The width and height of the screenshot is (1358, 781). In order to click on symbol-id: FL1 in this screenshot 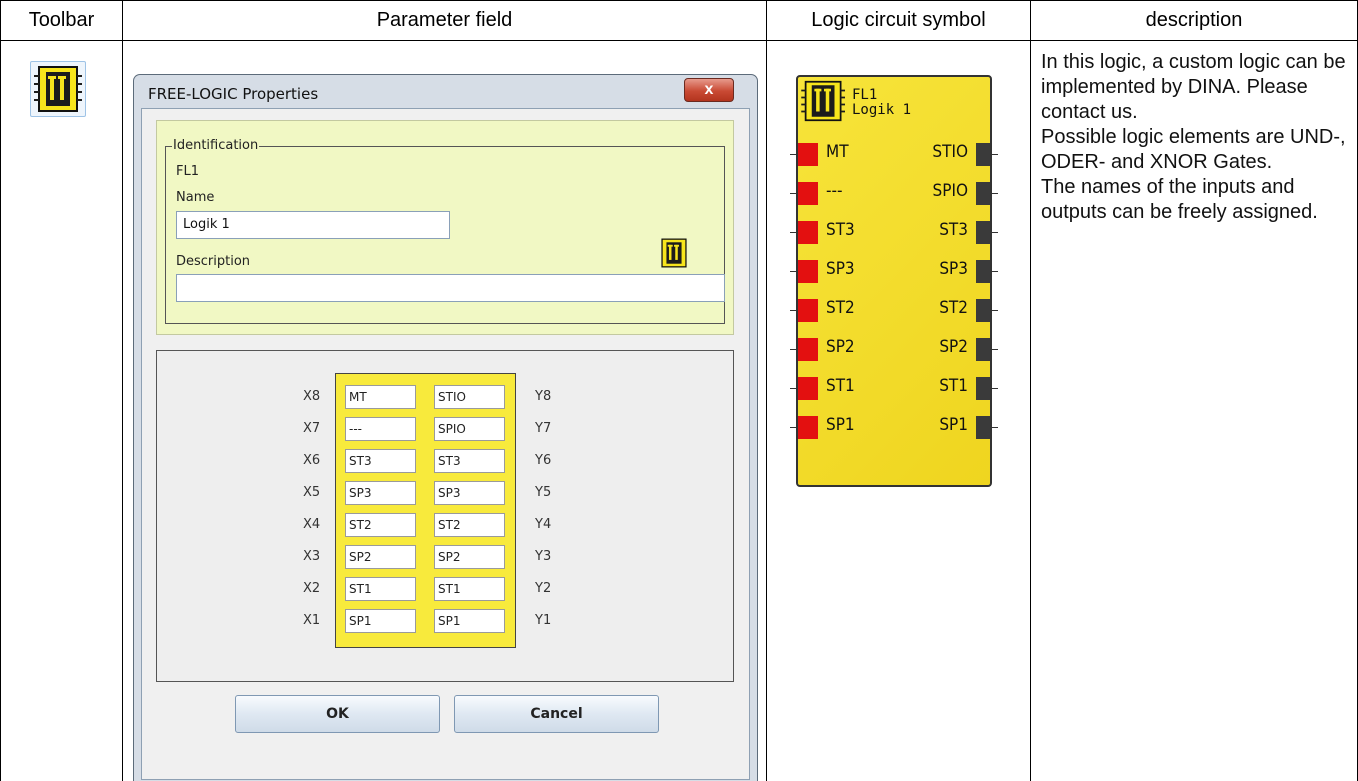, I will do `click(865, 95)`.